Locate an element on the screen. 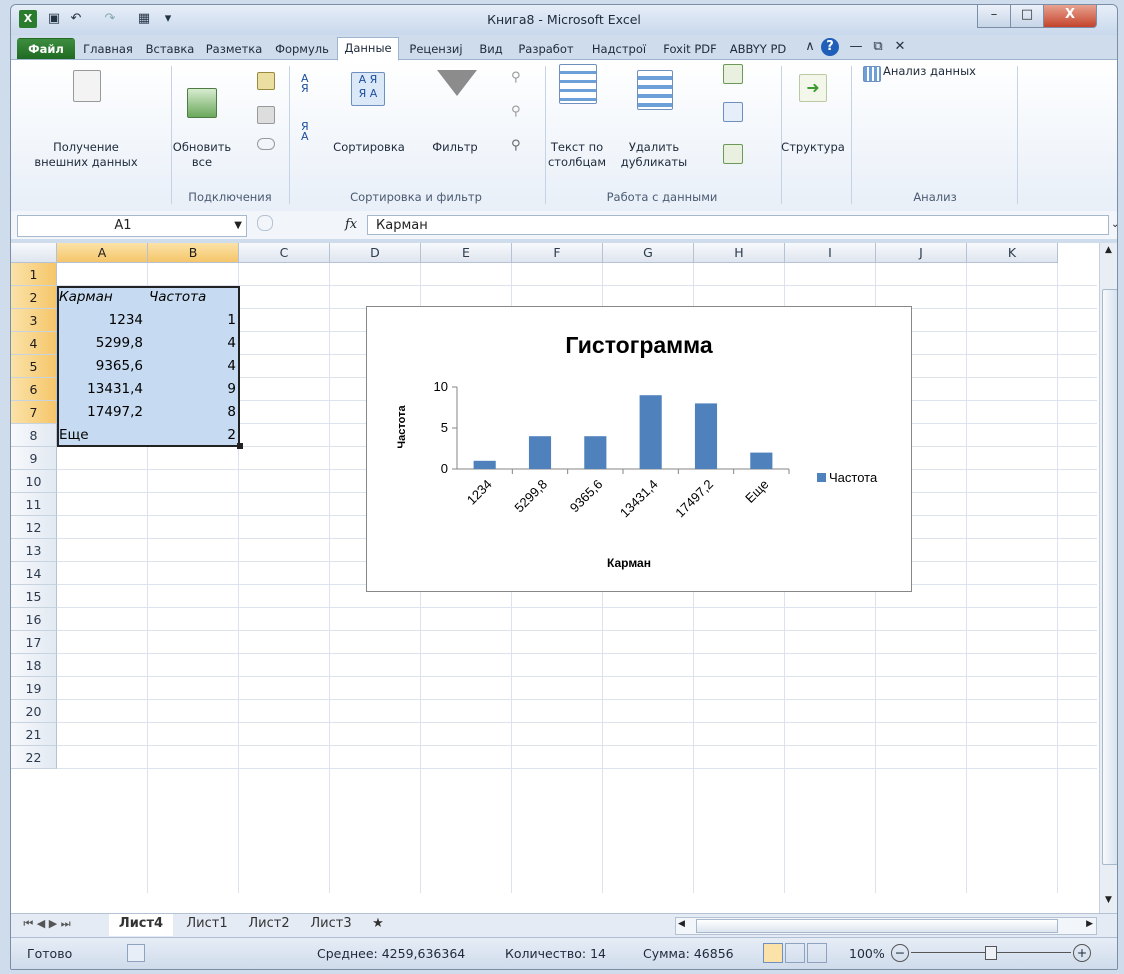 The width and height of the screenshot is (1124, 974). row-header-16: 16 is located at coordinates (34, 619).